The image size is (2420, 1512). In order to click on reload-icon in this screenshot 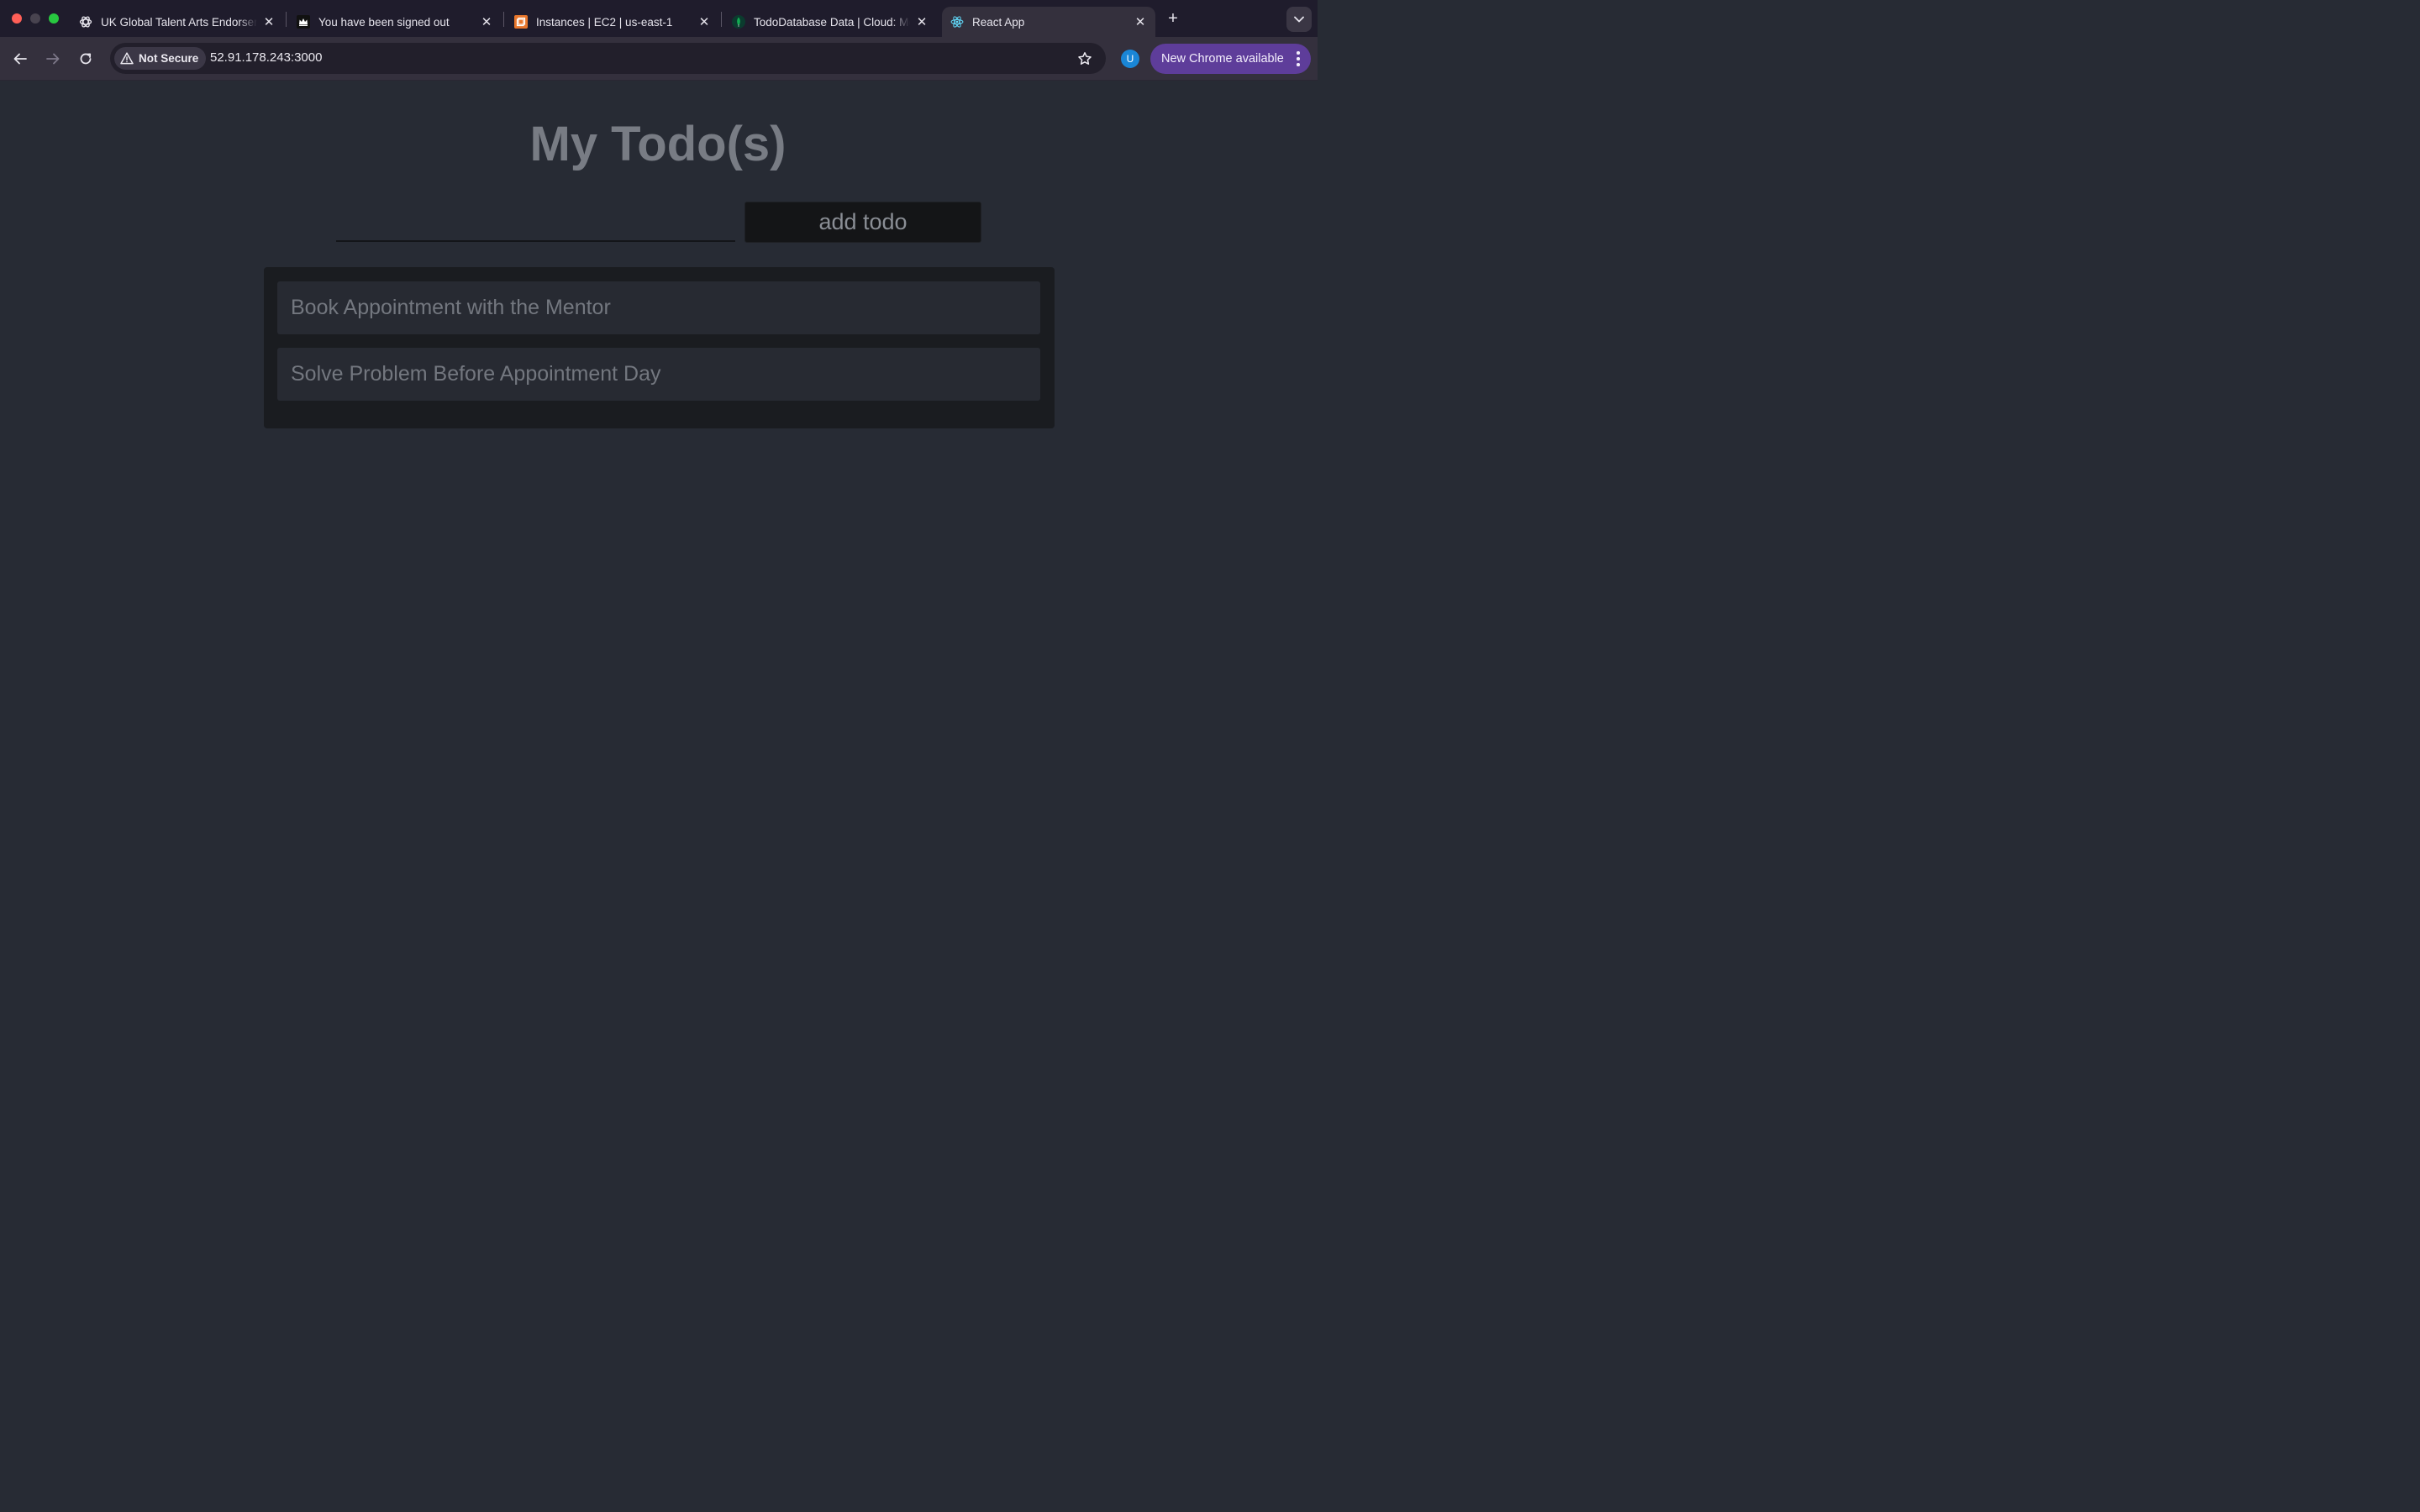, I will do `click(86, 59)`.